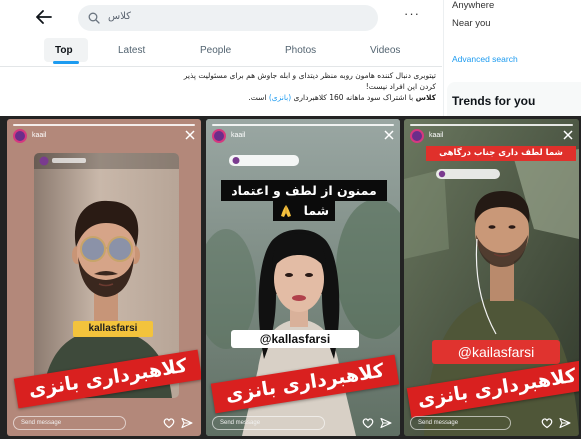  What do you see at coordinates (257, 97) in the screenshot?
I see `tweet-text-part: است.` at bounding box center [257, 97].